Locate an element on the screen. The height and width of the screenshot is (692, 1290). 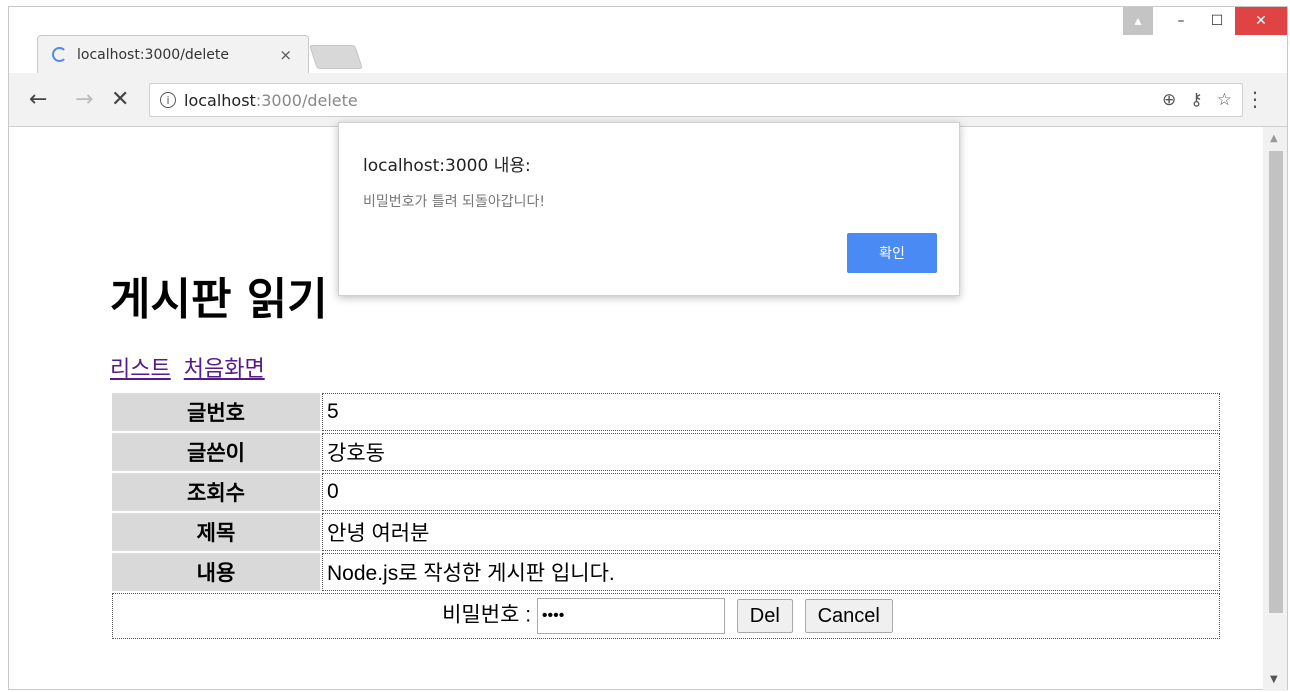
table-row: 제목 안녕 여러분 is located at coordinates (666, 532).